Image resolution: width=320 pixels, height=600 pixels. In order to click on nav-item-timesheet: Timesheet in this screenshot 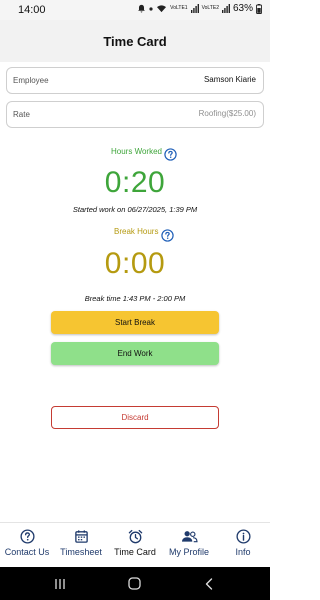, I will do `click(81, 543)`.